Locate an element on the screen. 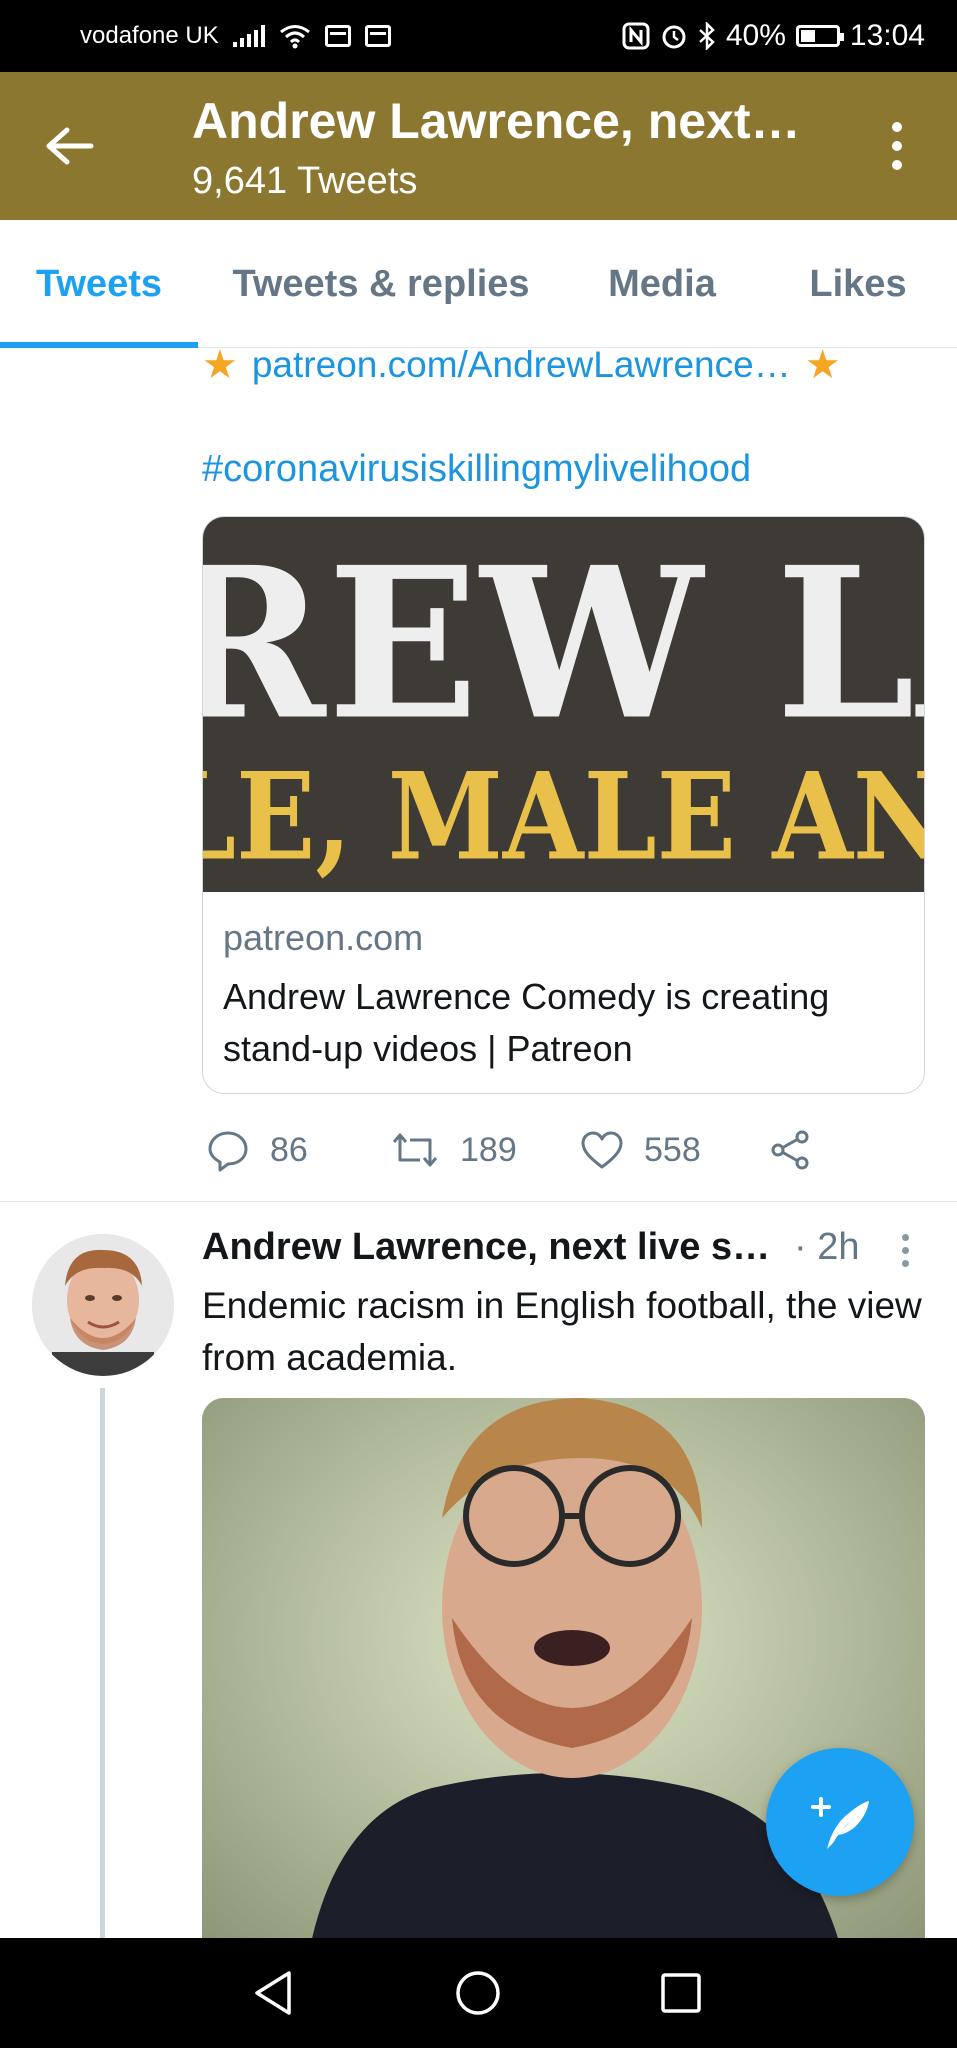 This screenshot has height=2048, width=957. tab-media: Media is located at coordinates (662, 284).